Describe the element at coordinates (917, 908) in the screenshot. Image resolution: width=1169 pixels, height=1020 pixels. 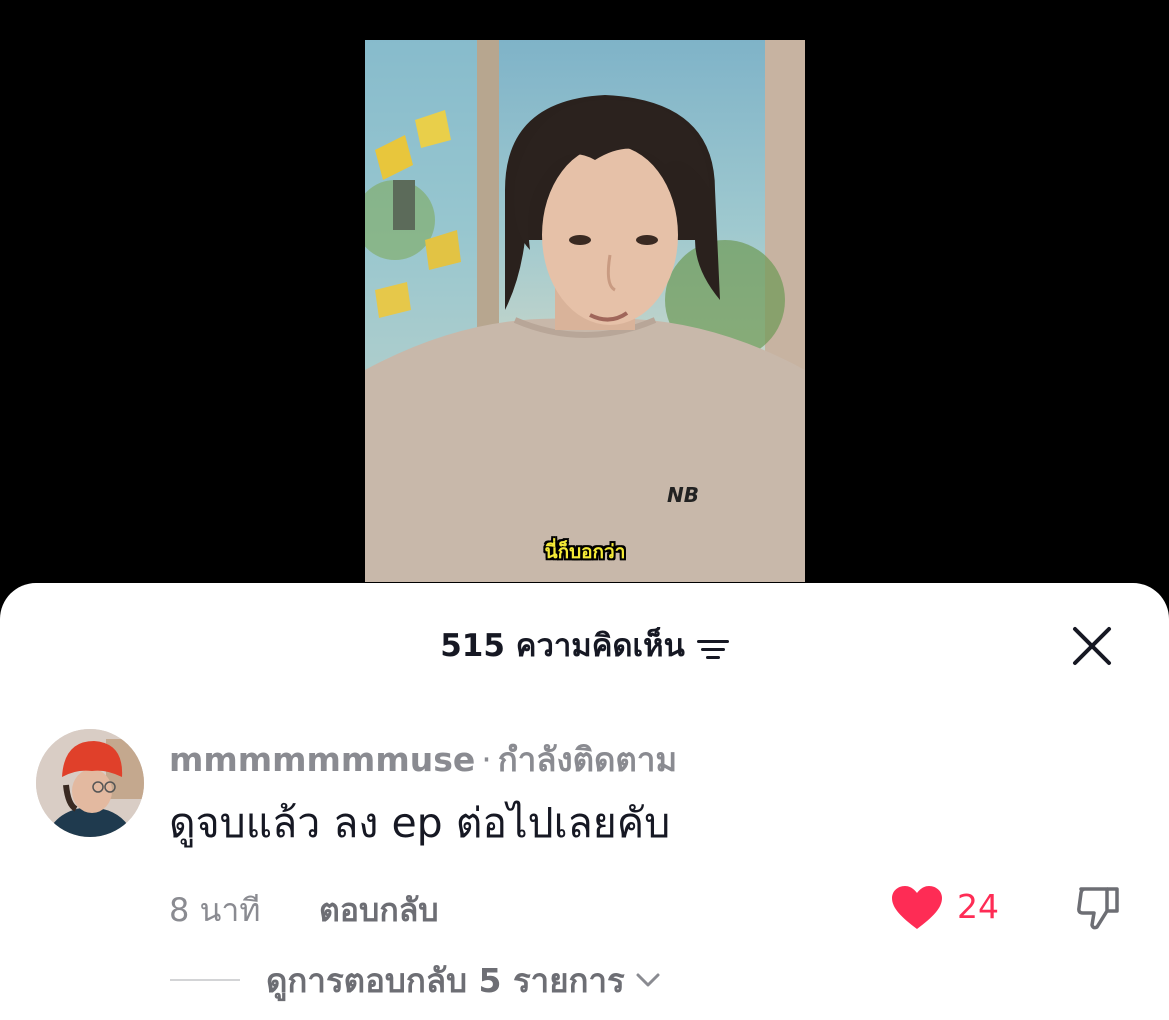
I see `heart-icon` at that location.